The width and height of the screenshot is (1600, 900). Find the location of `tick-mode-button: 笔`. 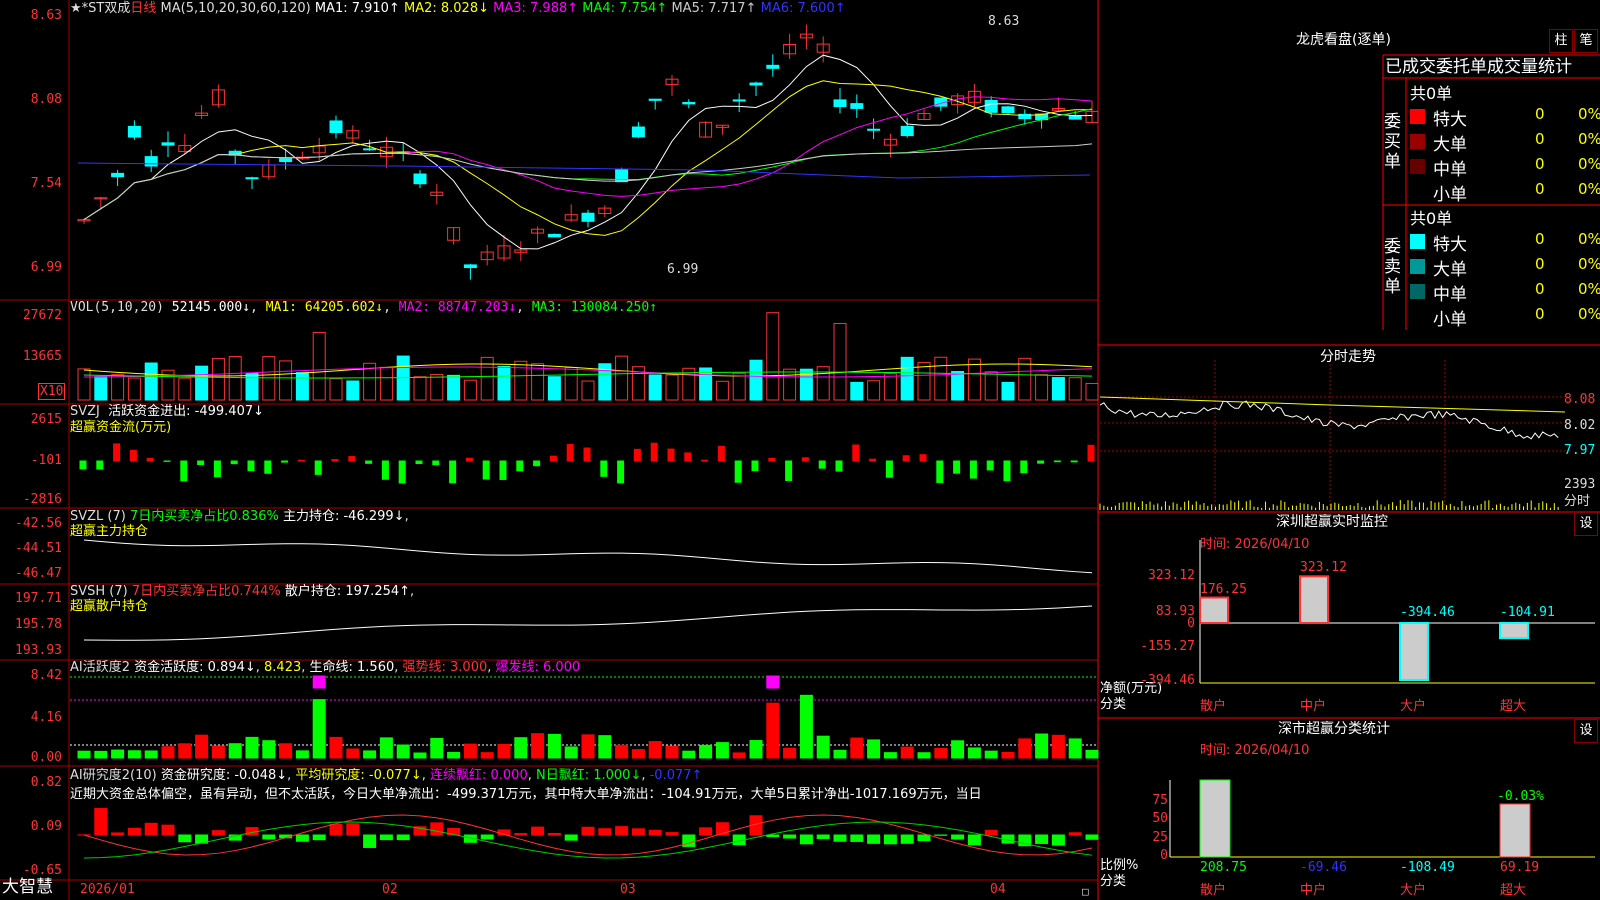

tick-mode-button: 笔 is located at coordinates (1586, 41).